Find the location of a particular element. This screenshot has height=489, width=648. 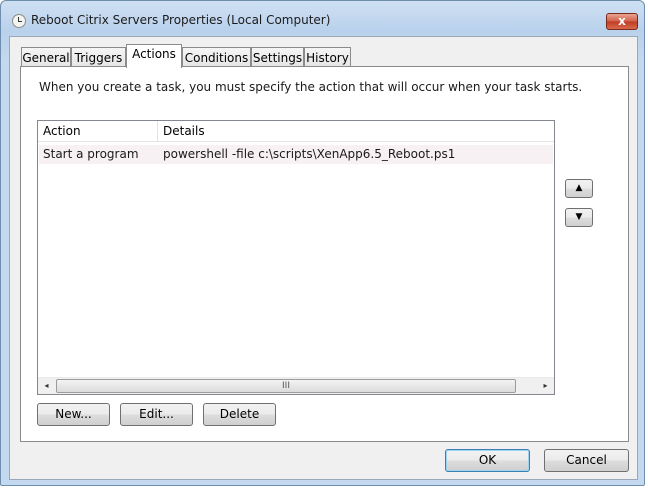

tab-triggers: Triggers is located at coordinates (98, 57).